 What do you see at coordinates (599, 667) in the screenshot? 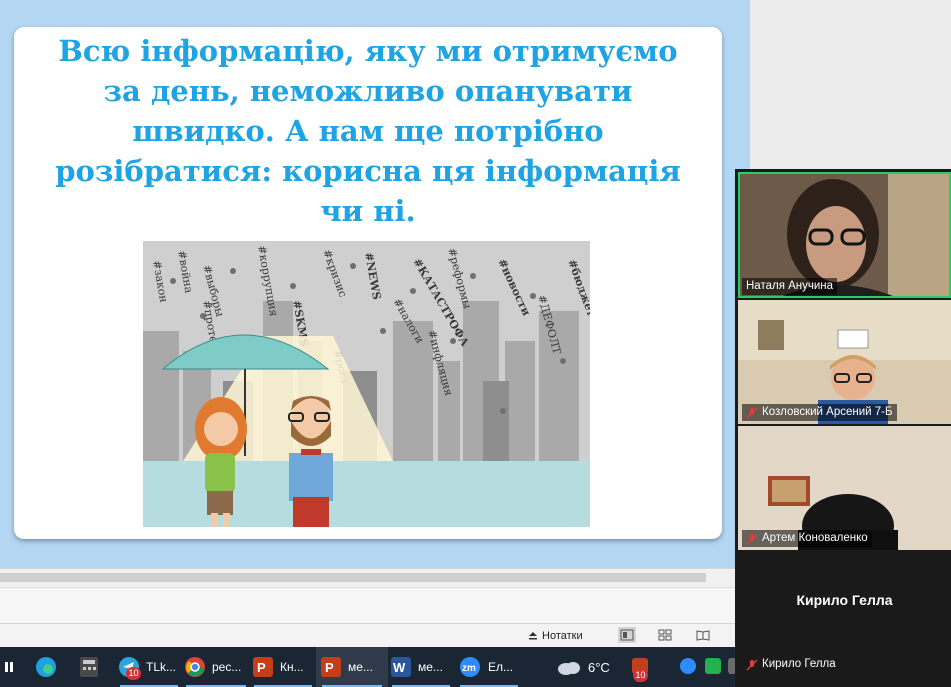
I see `weather-temperature: 6°C` at bounding box center [599, 667].